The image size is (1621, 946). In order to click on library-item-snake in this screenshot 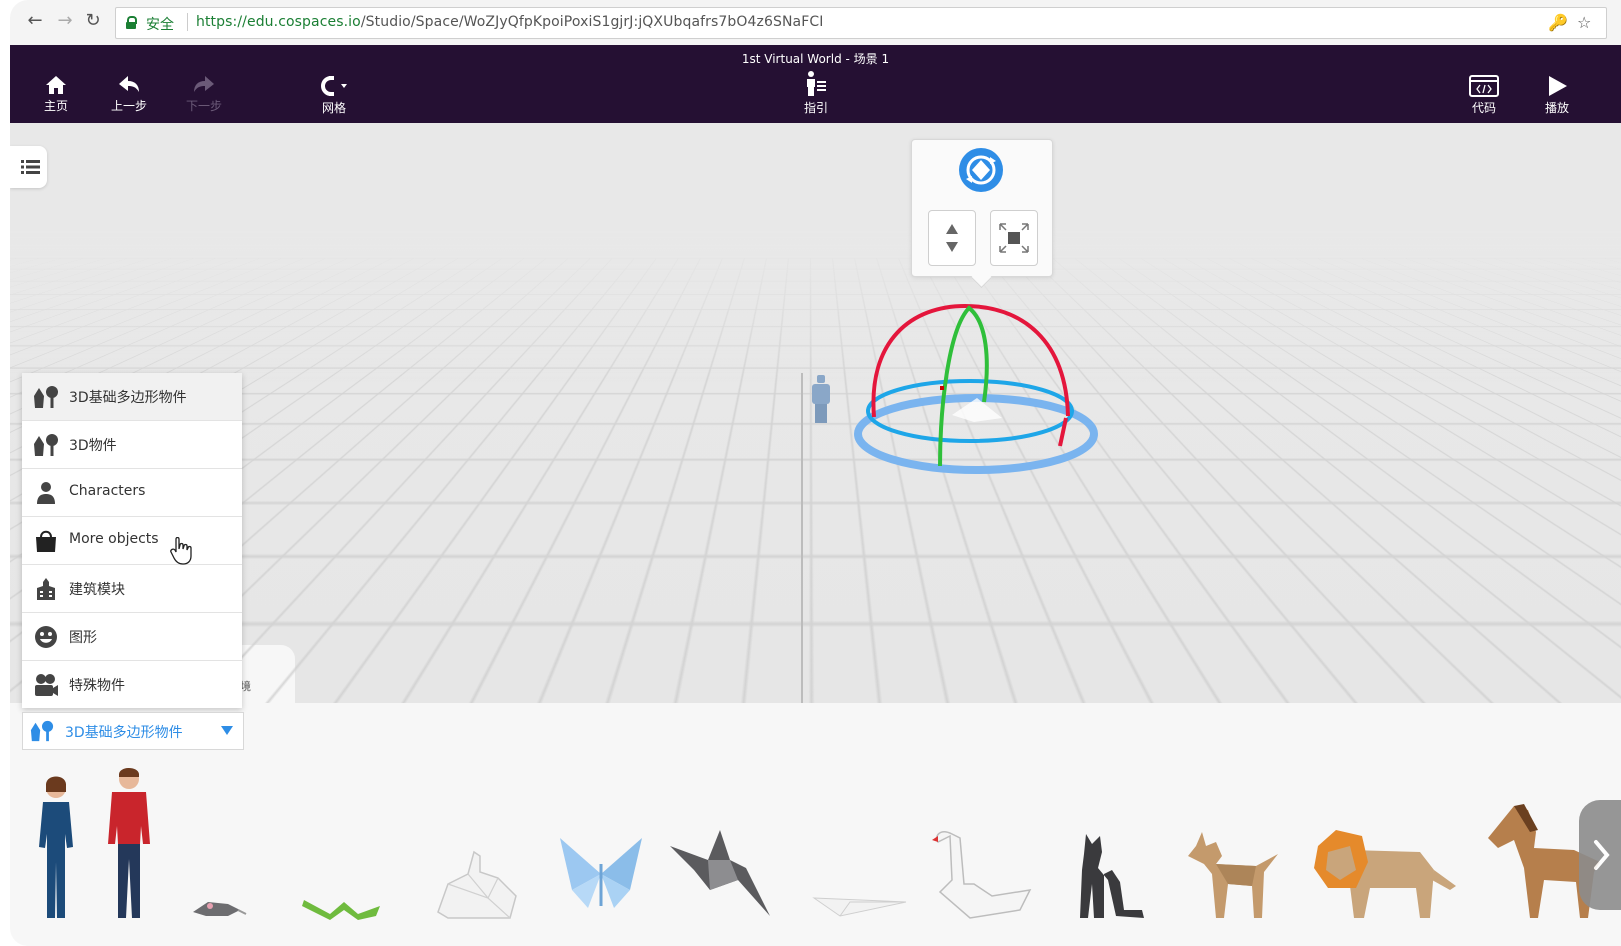, I will do `click(342, 905)`.